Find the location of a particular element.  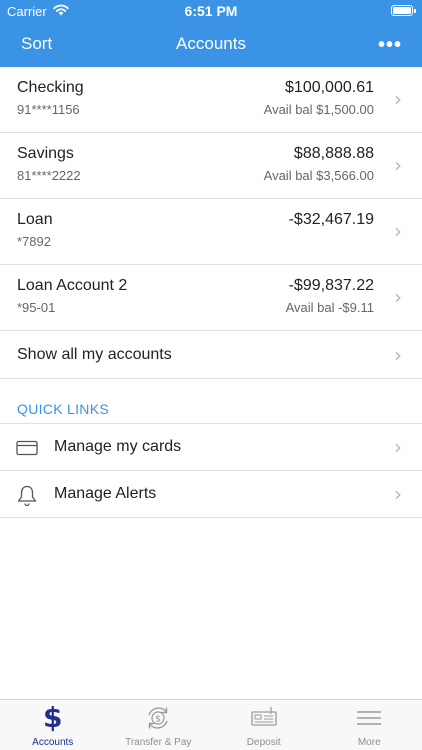

tab-transfer-pay: $ Transfer & Pay is located at coordinates (159, 725).